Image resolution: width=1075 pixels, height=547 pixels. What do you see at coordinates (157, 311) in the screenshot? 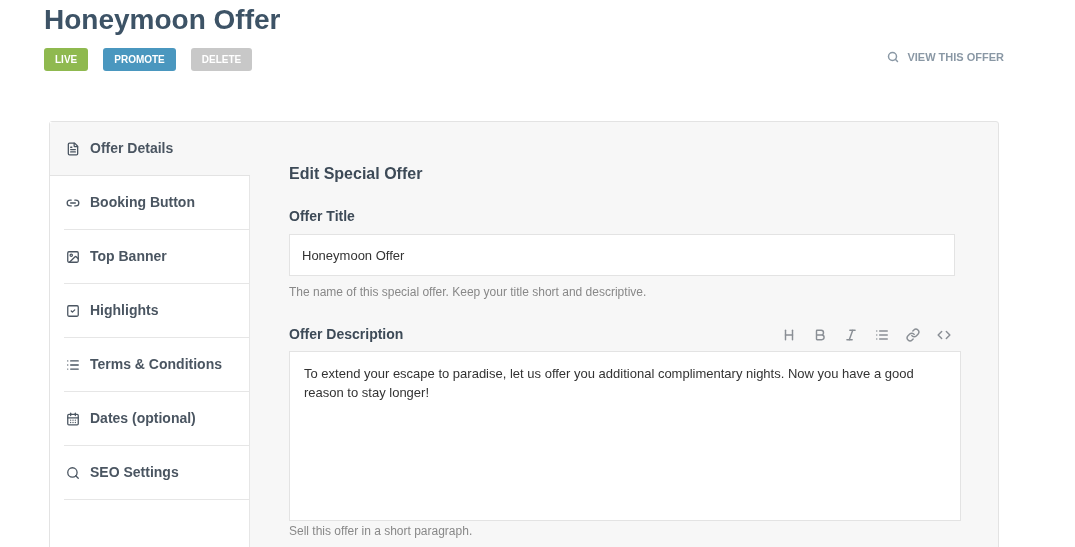
I see `sidebar-tab: Highlights` at bounding box center [157, 311].